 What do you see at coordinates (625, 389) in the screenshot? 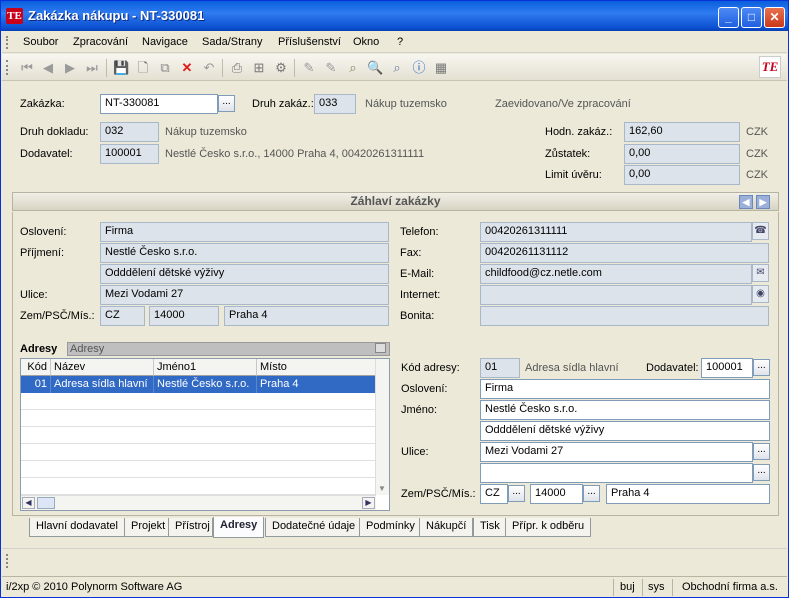
I see `detail-osloveni-input: Firma` at bounding box center [625, 389].